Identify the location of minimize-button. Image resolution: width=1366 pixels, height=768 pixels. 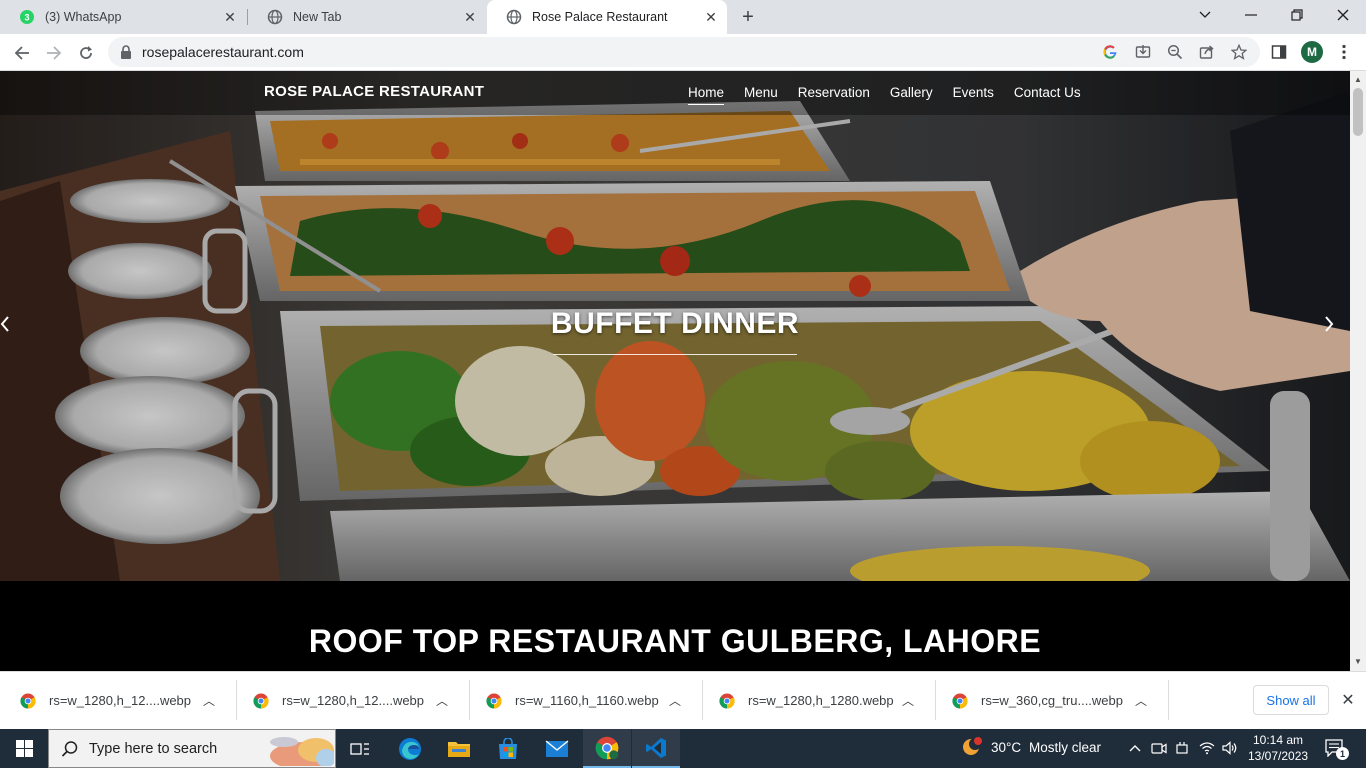
(1251, 15).